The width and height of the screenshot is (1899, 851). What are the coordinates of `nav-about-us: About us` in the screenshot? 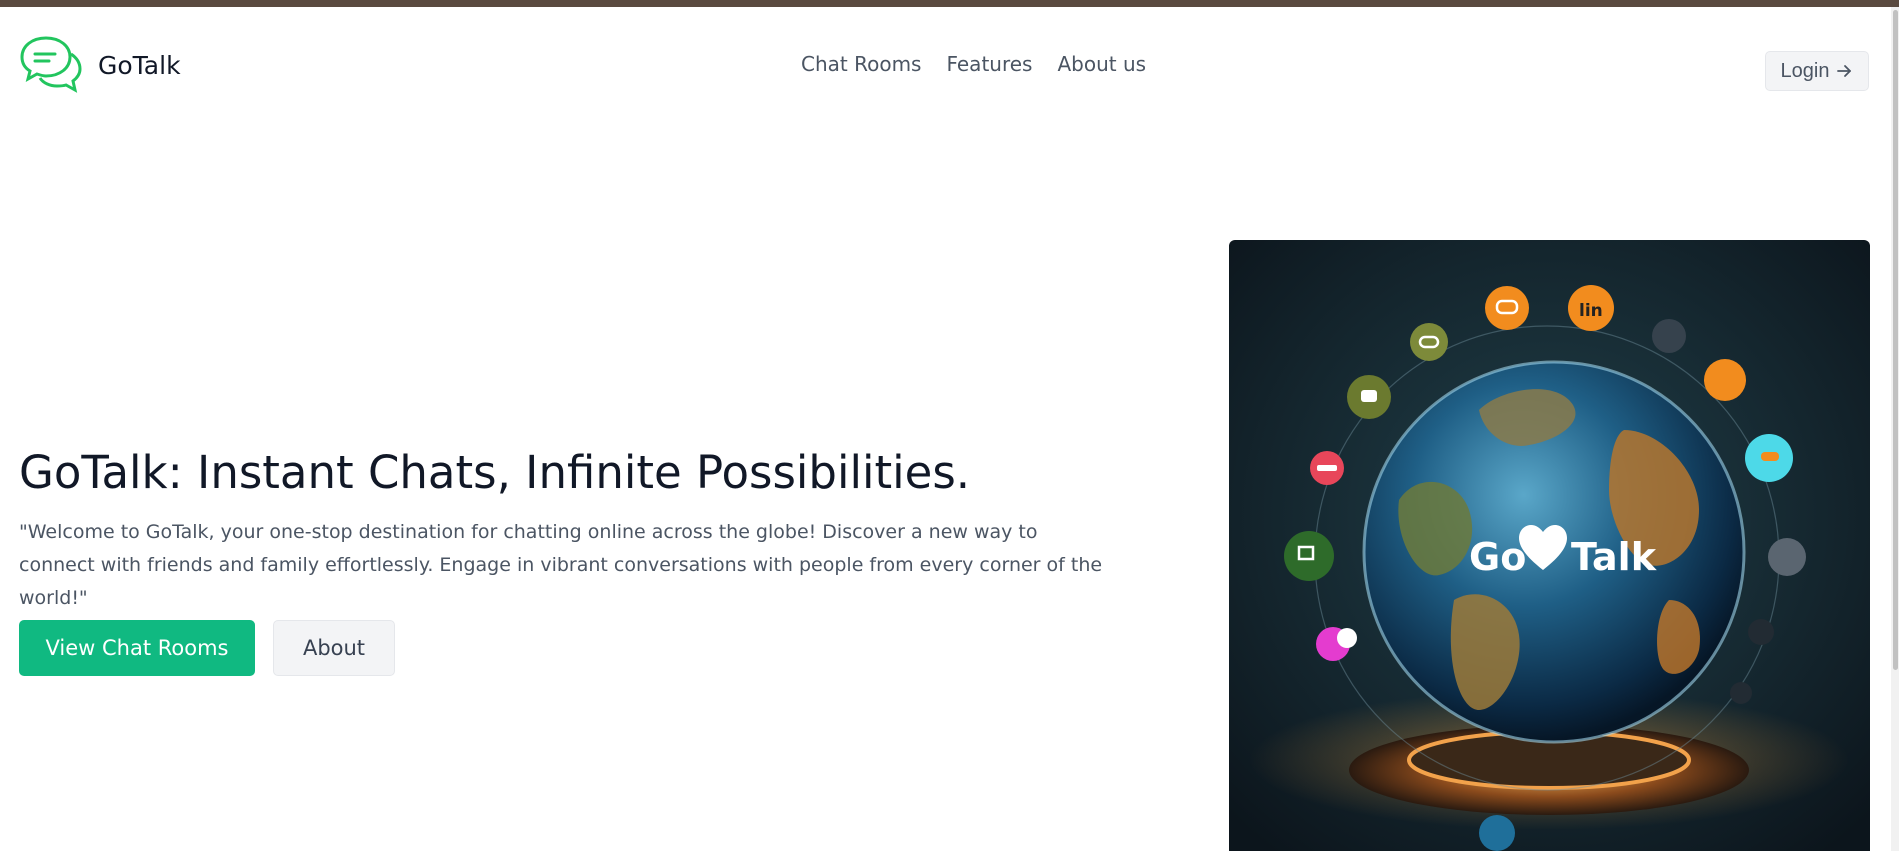 It's located at (1101, 64).